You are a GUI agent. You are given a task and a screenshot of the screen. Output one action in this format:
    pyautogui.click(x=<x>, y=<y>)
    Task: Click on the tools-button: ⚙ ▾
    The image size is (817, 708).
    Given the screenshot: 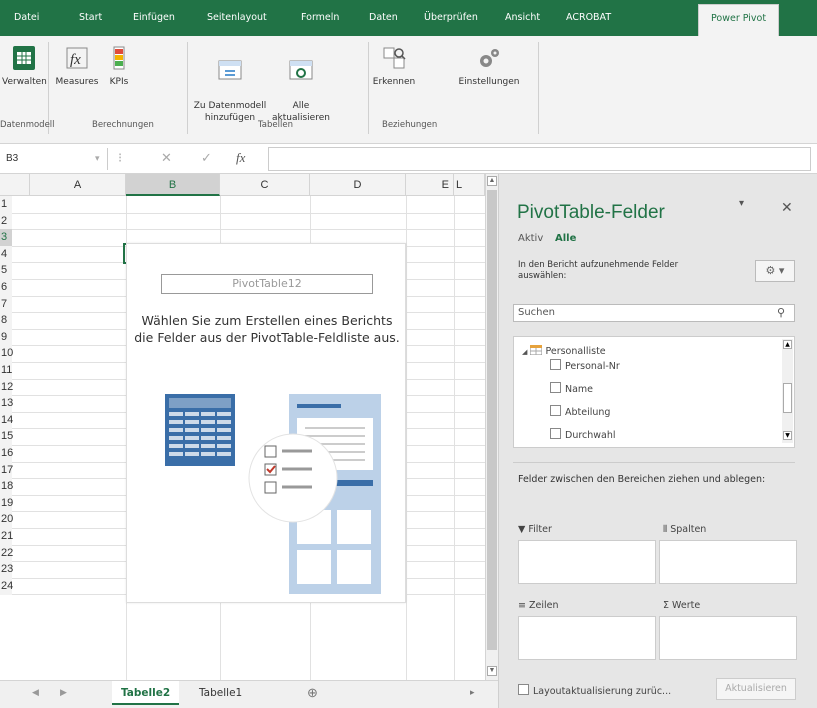 What is the action you would take?
    pyautogui.click(x=775, y=271)
    